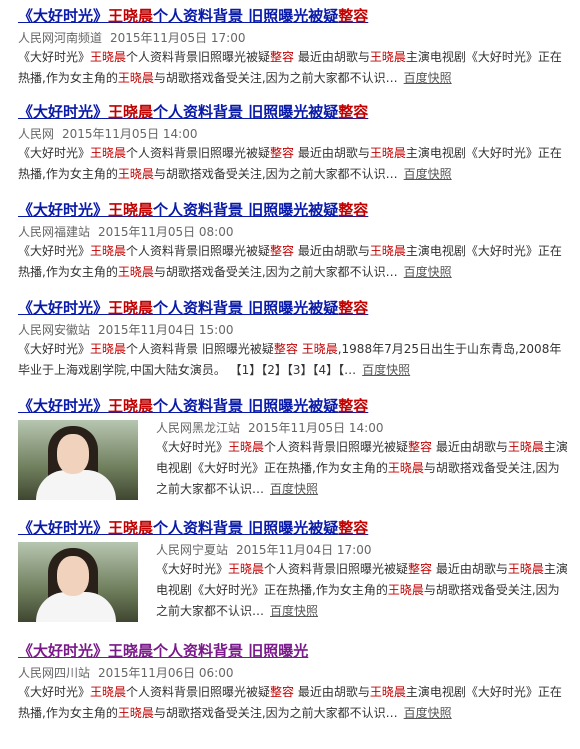  Describe the element at coordinates (54, 232) in the screenshot. I see `result-source: 人民网福建站` at that location.